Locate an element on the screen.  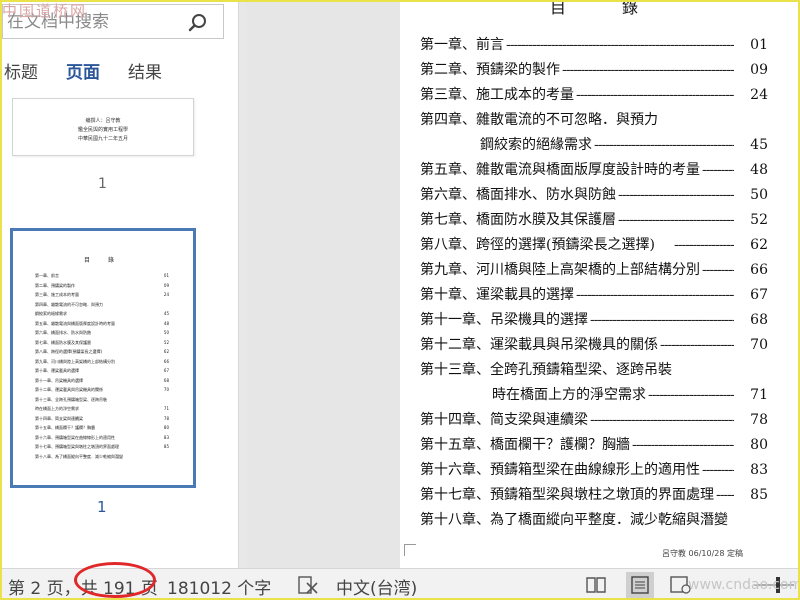
tab-headings: 标题 is located at coordinates (21, 71).